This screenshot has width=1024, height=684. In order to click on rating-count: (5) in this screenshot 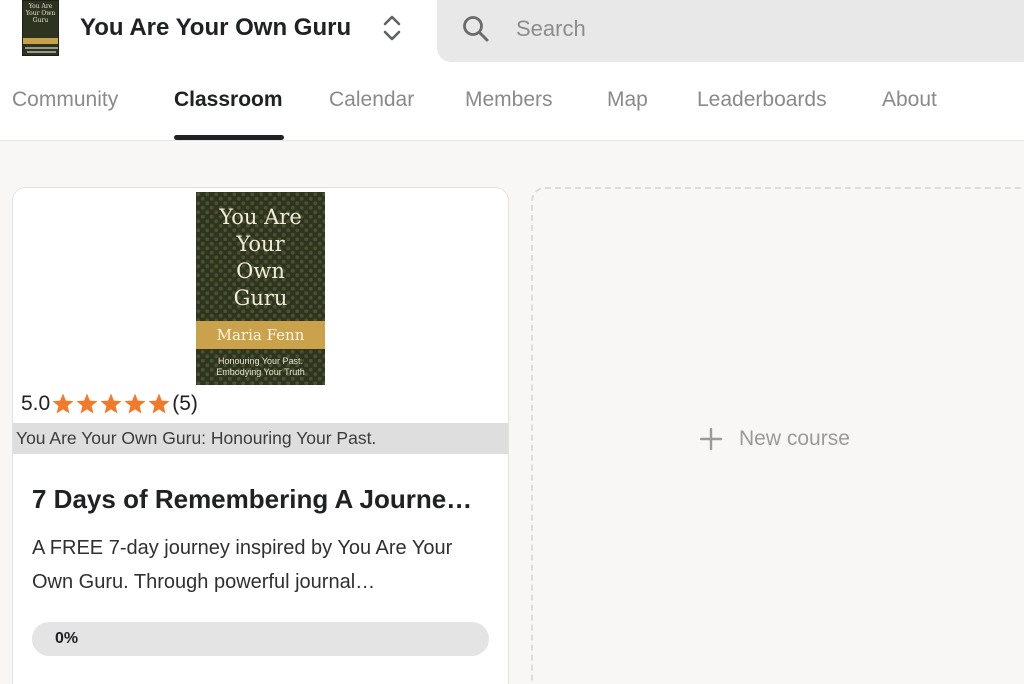, I will do `click(185, 403)`.